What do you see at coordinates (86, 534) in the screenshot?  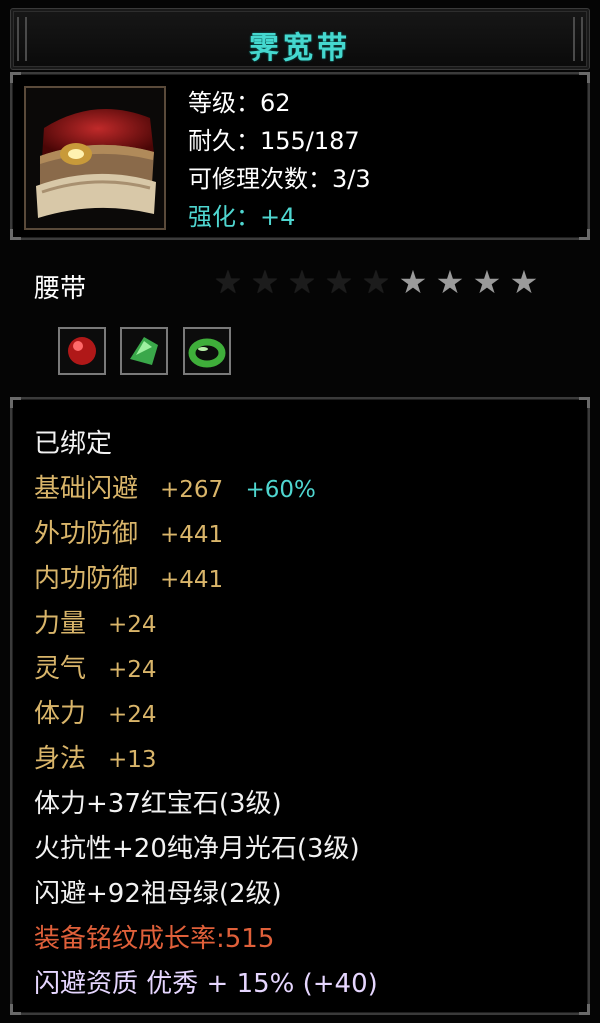 I see `attribute-label: 外功防御` at bounding box center [86, 534].